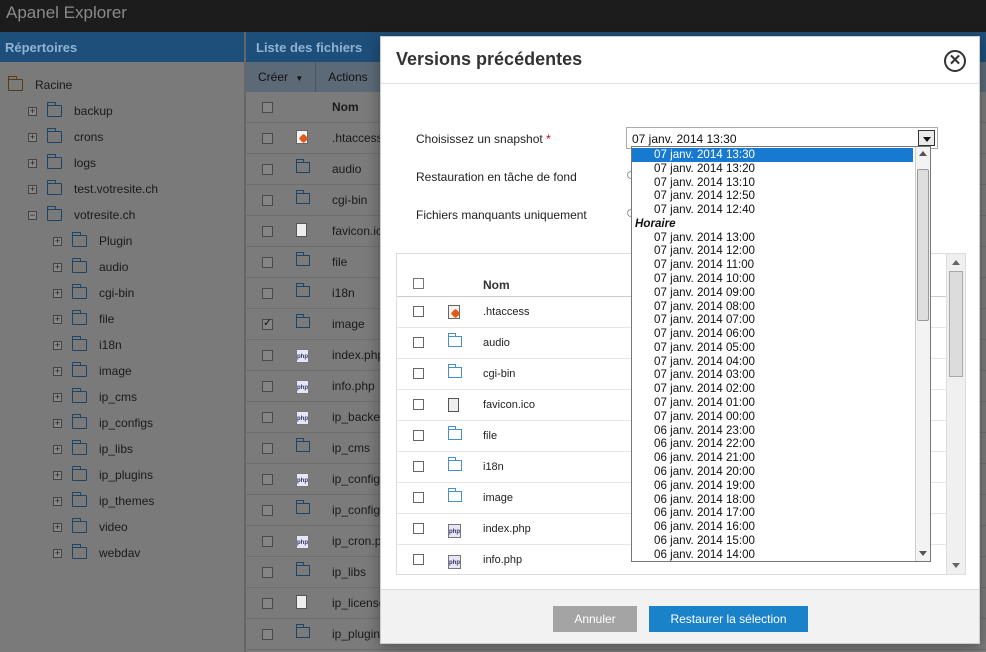  I want to click on tree-item: + backup, so click(70, 111).